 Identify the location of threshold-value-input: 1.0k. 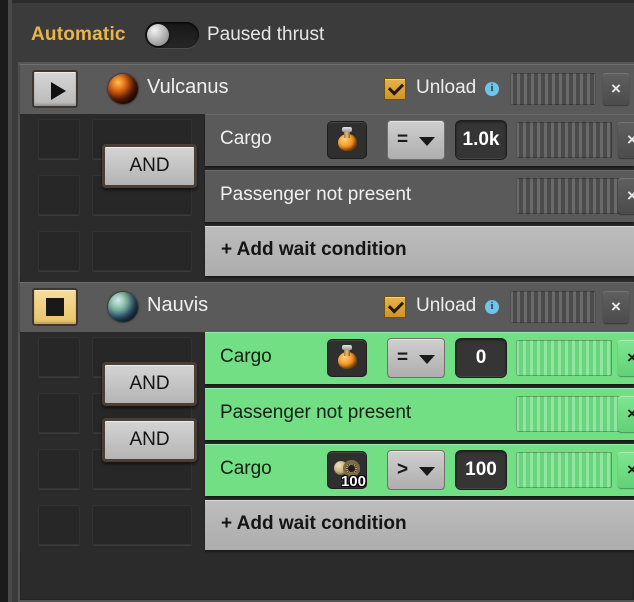
(481, 140).